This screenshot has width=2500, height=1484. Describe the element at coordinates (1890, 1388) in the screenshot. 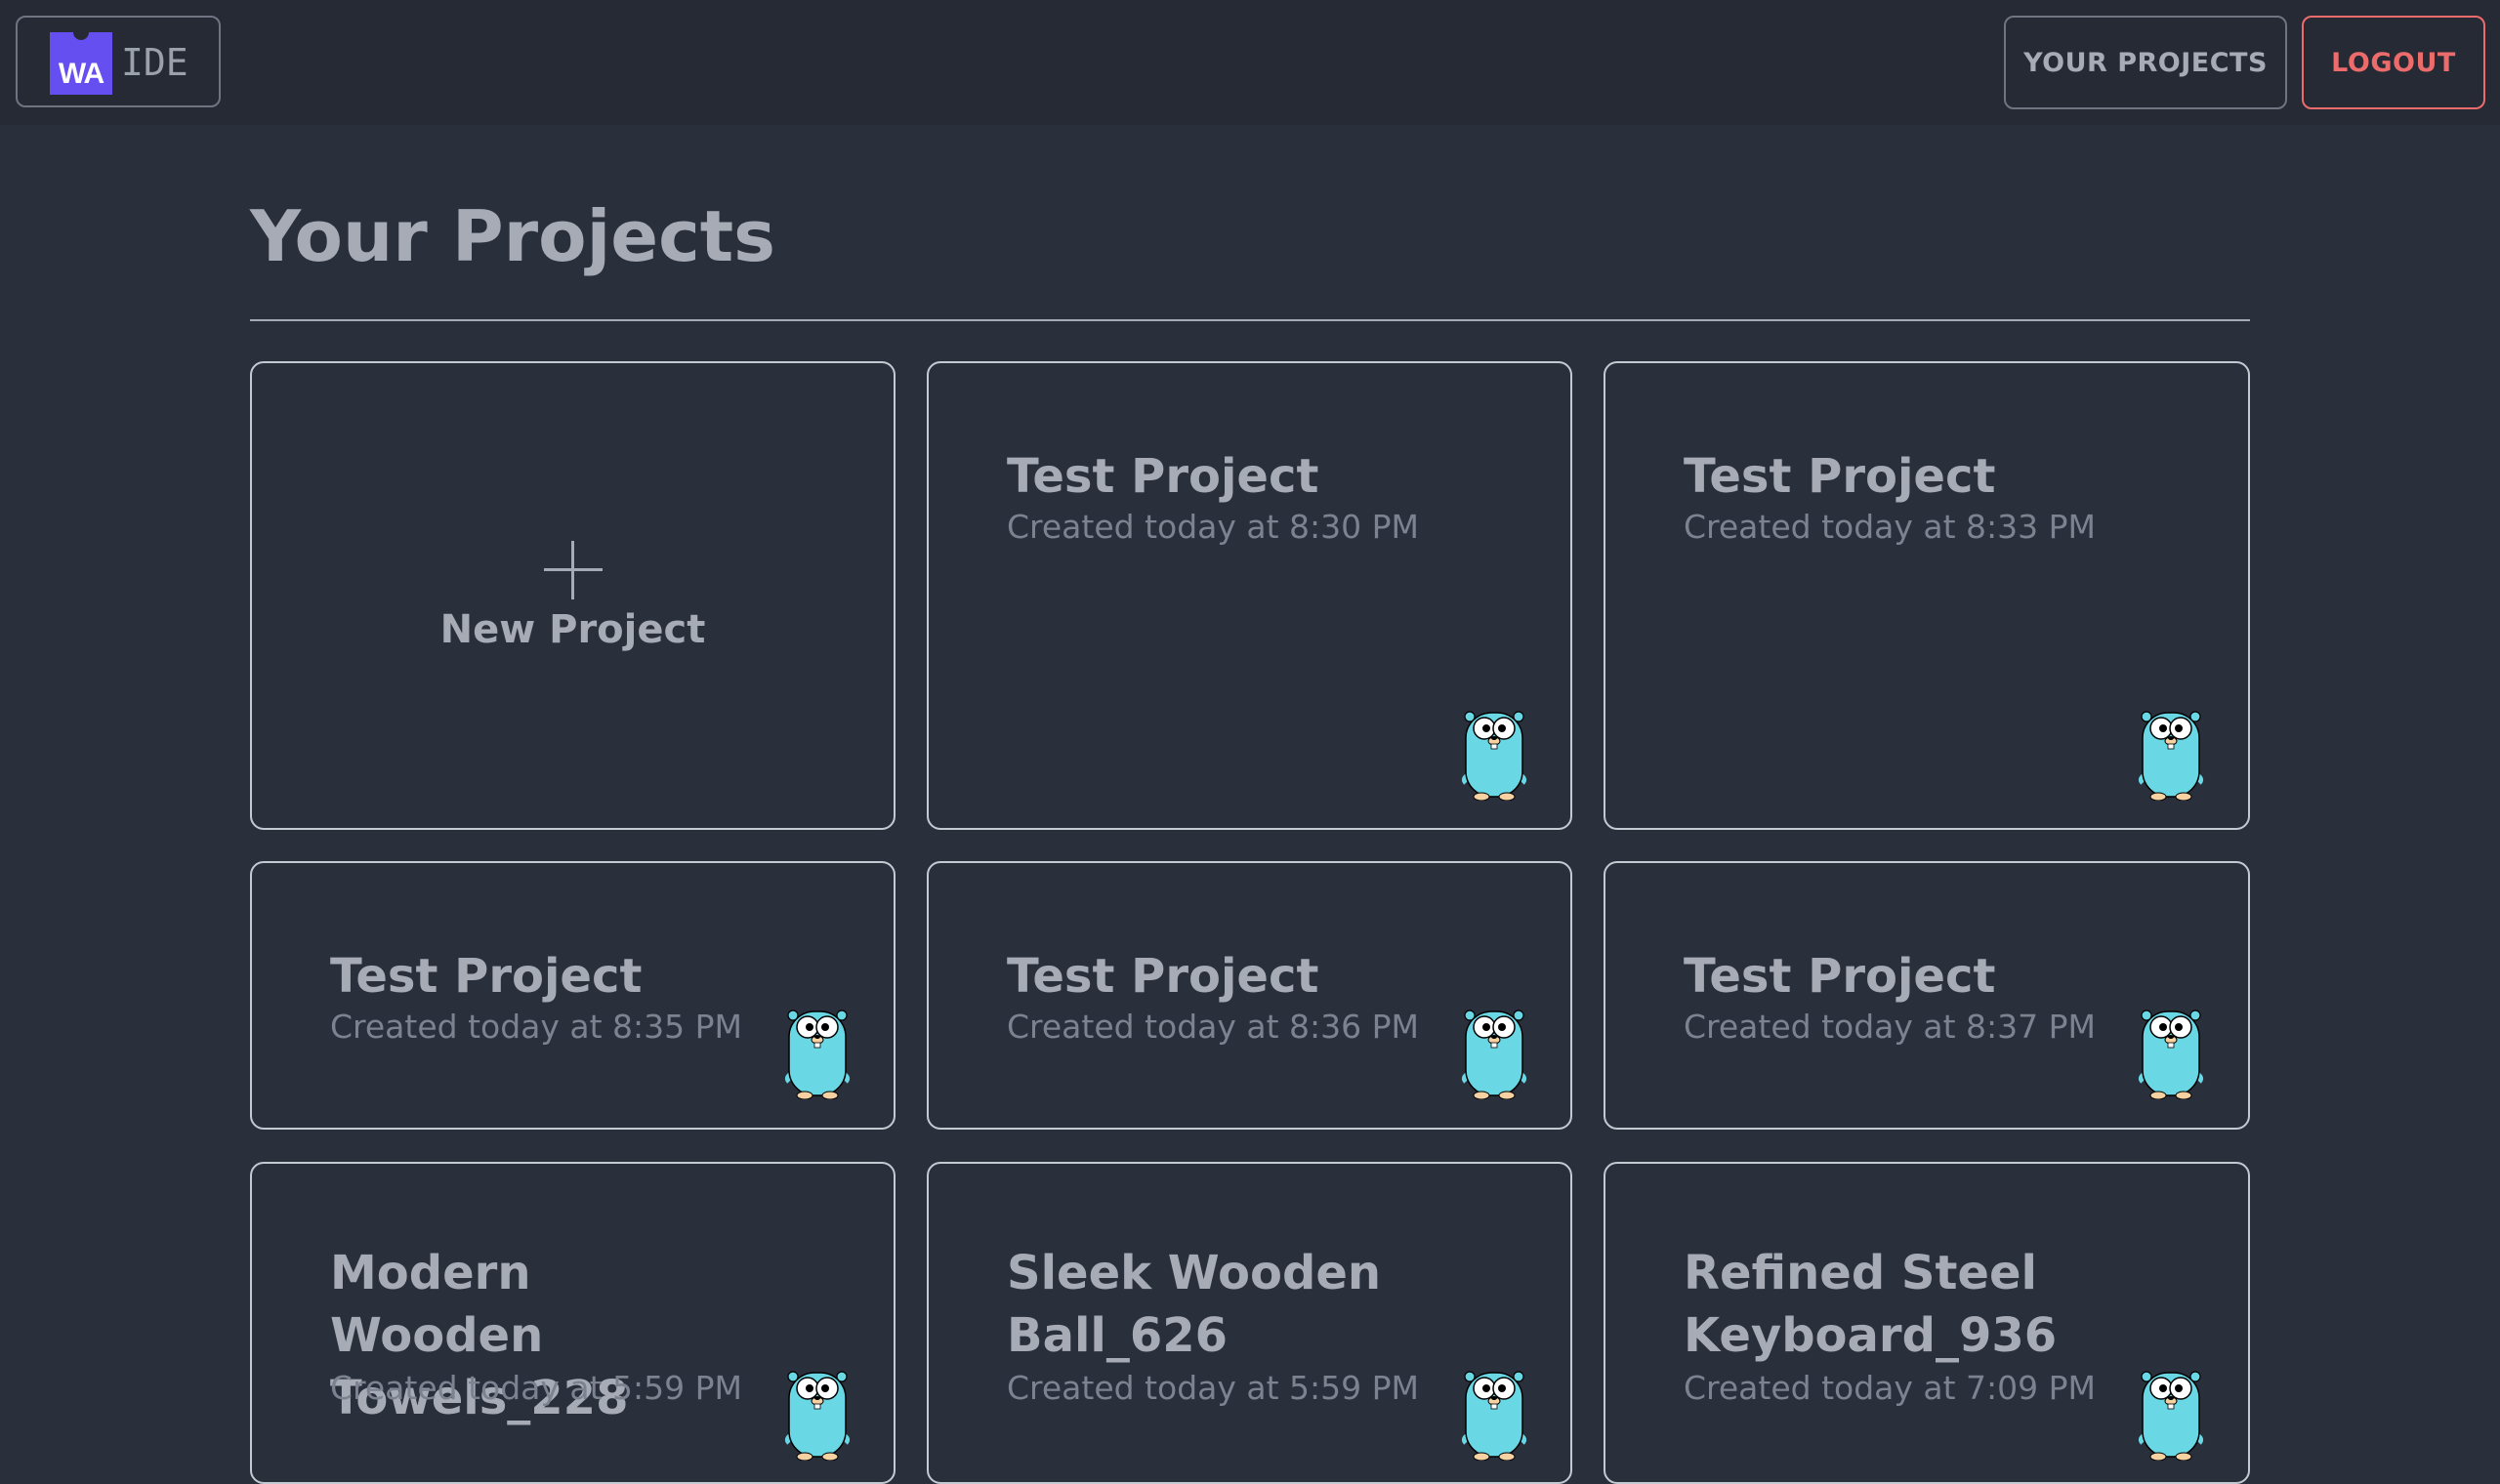

I see `project-created-date: Created today at 7:09 PM` at that location.